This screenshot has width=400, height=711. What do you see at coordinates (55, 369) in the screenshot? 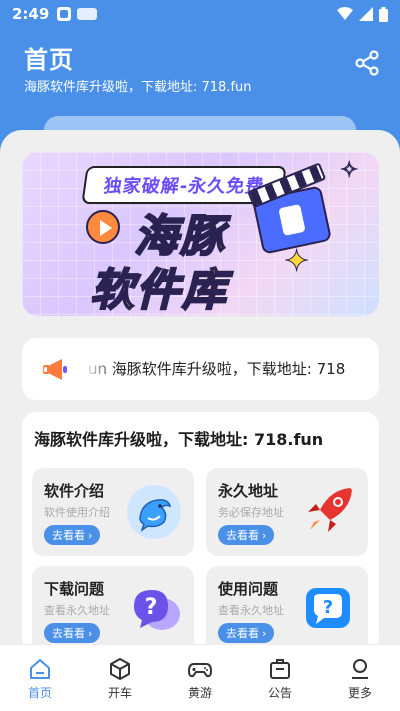
I see `megaphone-icon` at bounding box center [55, 369].